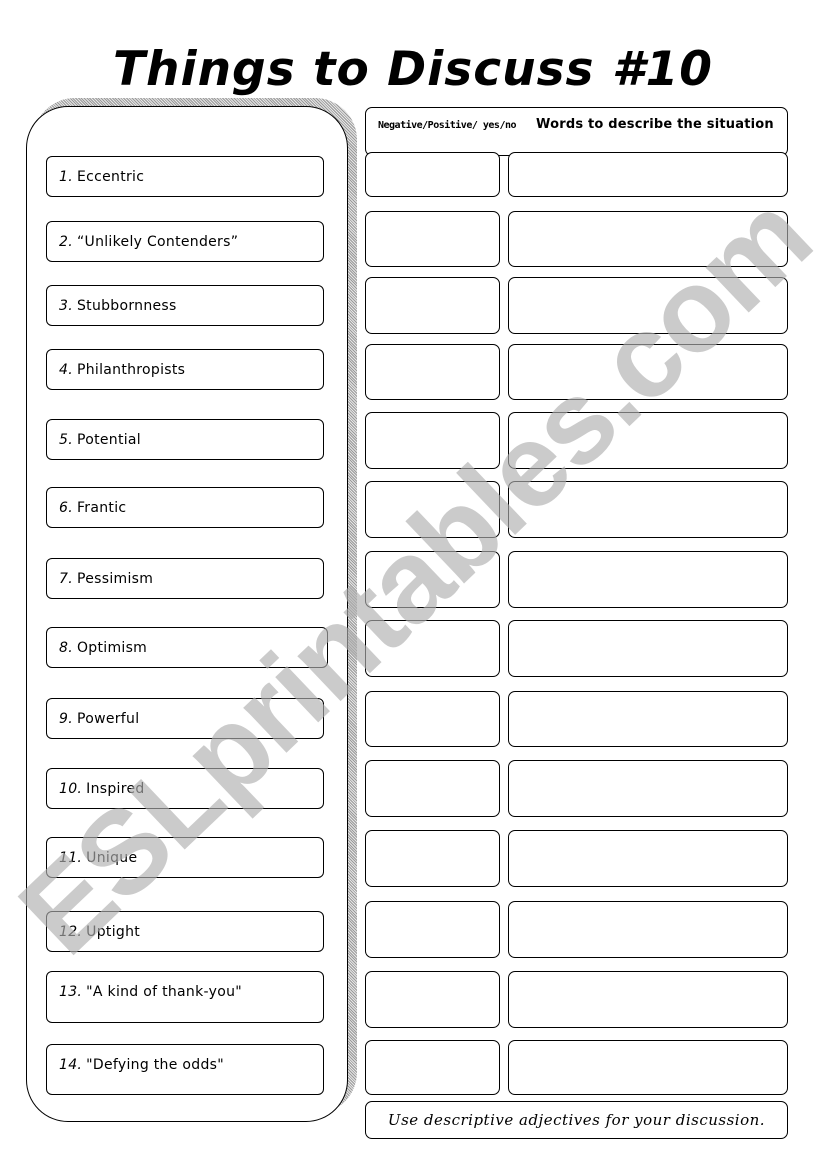 The image size is (826, 1169). What do you see at coordinates (109, 439) in the screenshot?
I see `item-text: Potential` at bounding box center [109, 439].